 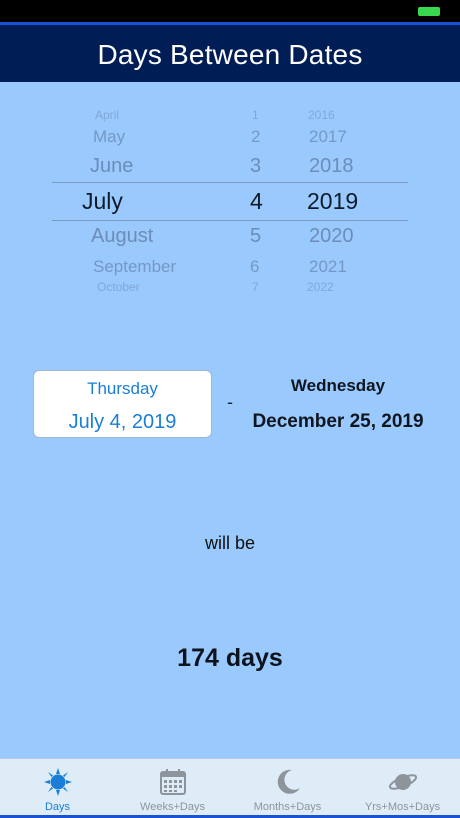 What do you see at coordinates (122, 404) in the screenshot?
I see `start-date-card: Thursday July 4, 2019` at bounding box center [122, 404].